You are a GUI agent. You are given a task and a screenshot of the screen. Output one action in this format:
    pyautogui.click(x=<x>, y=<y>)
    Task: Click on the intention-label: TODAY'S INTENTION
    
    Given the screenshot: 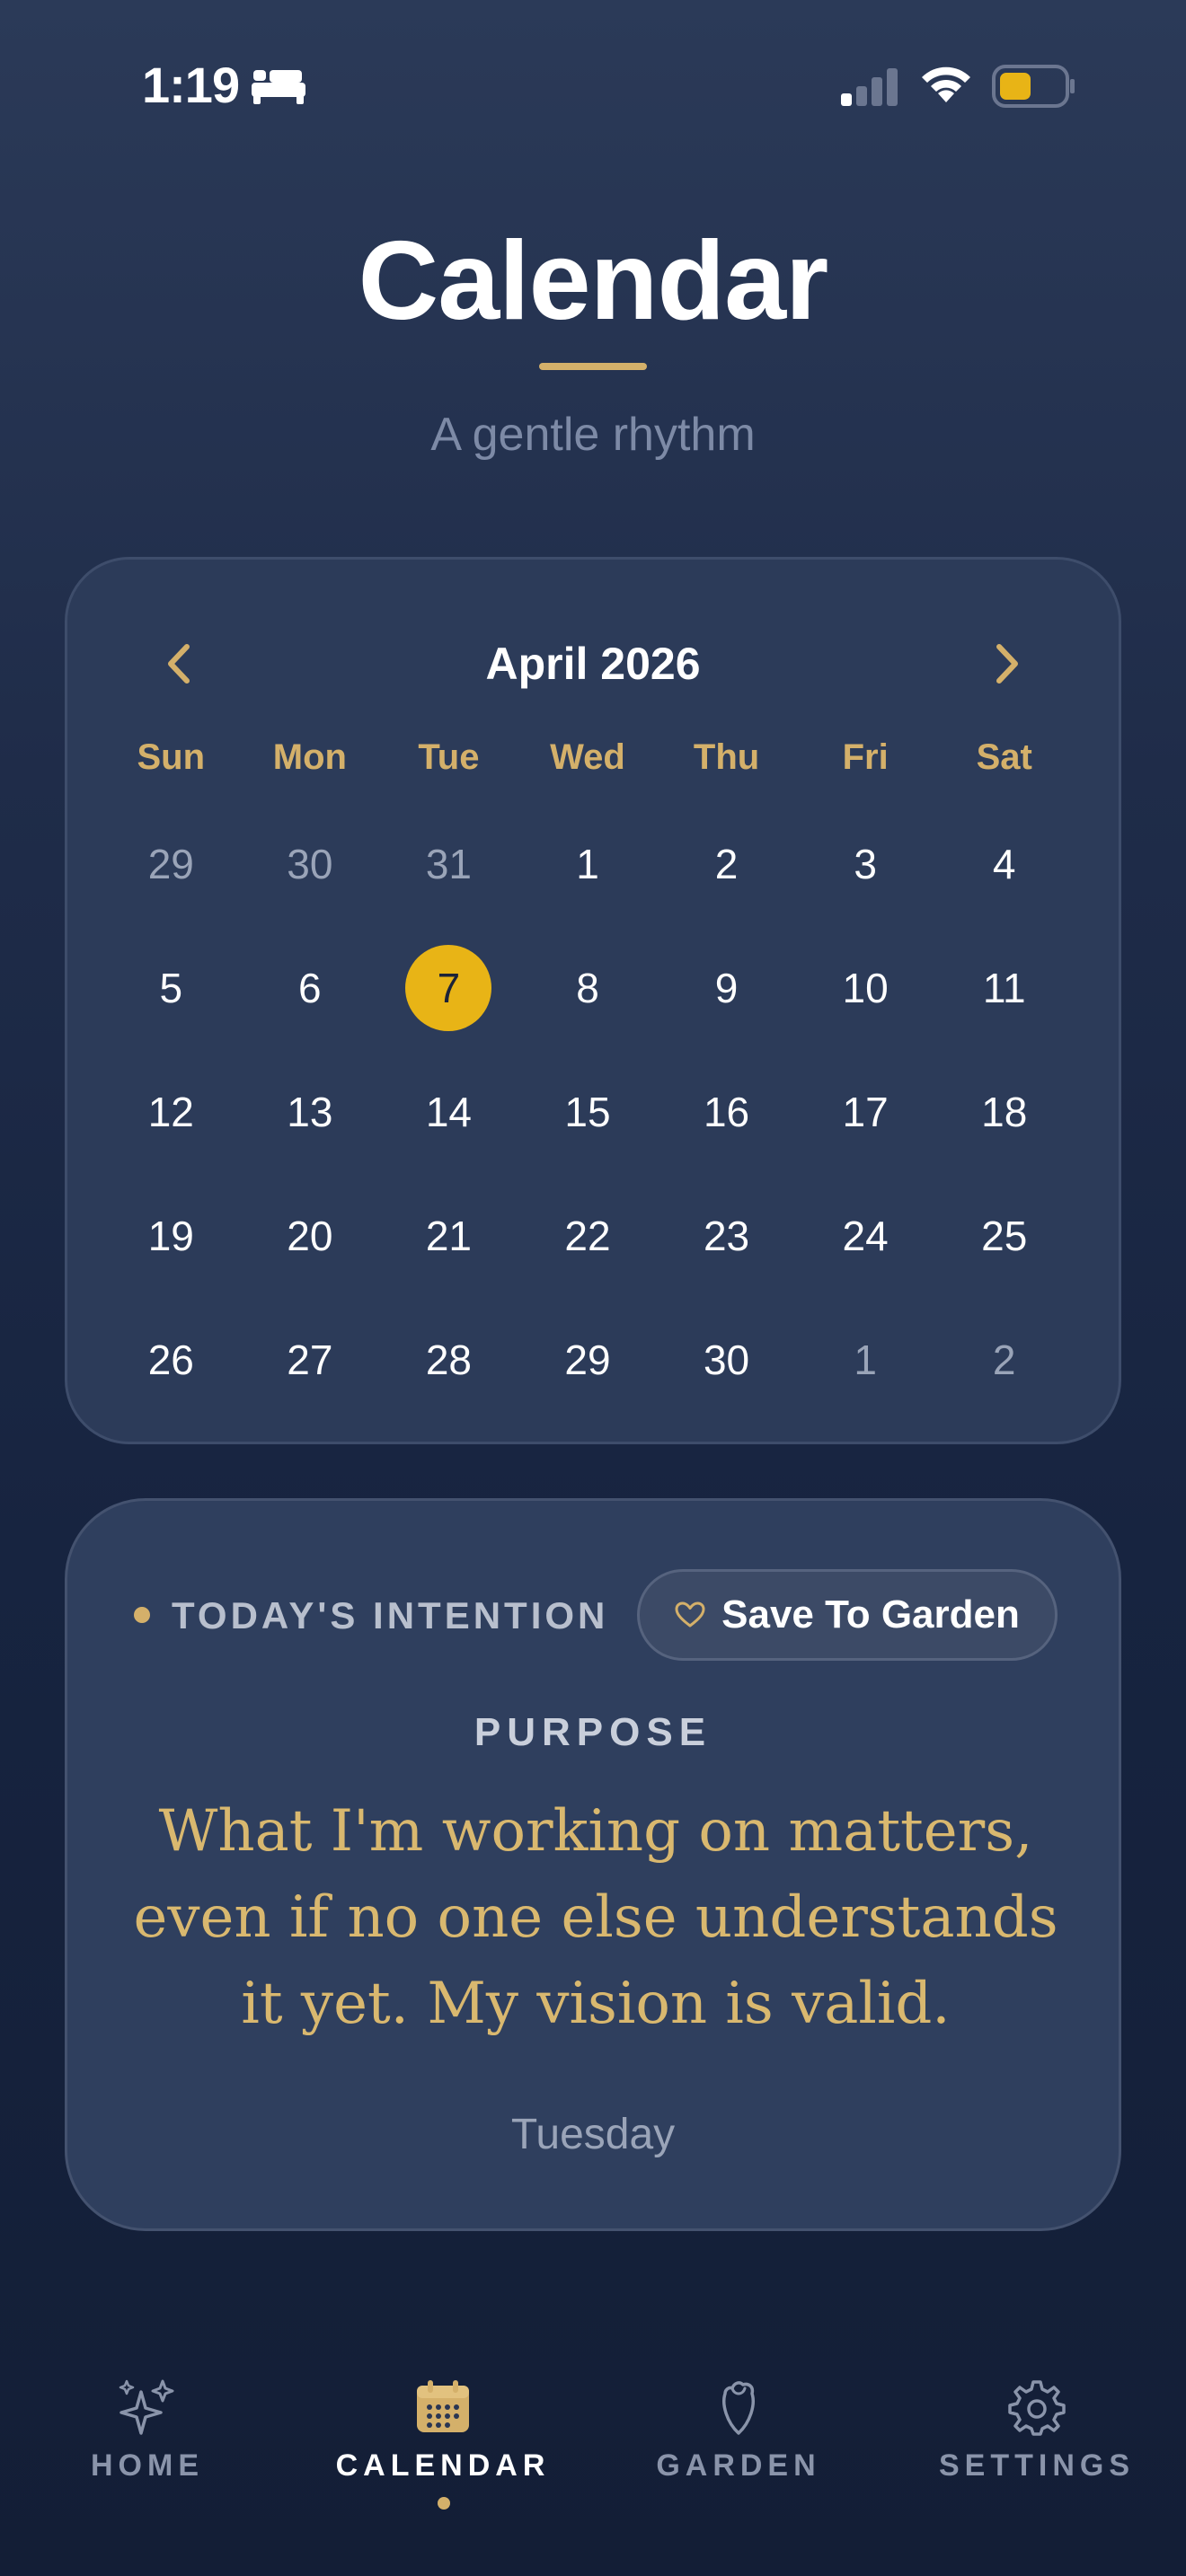 What is the action you would take?
    pyautogui.click(x=390, y=1615)
    